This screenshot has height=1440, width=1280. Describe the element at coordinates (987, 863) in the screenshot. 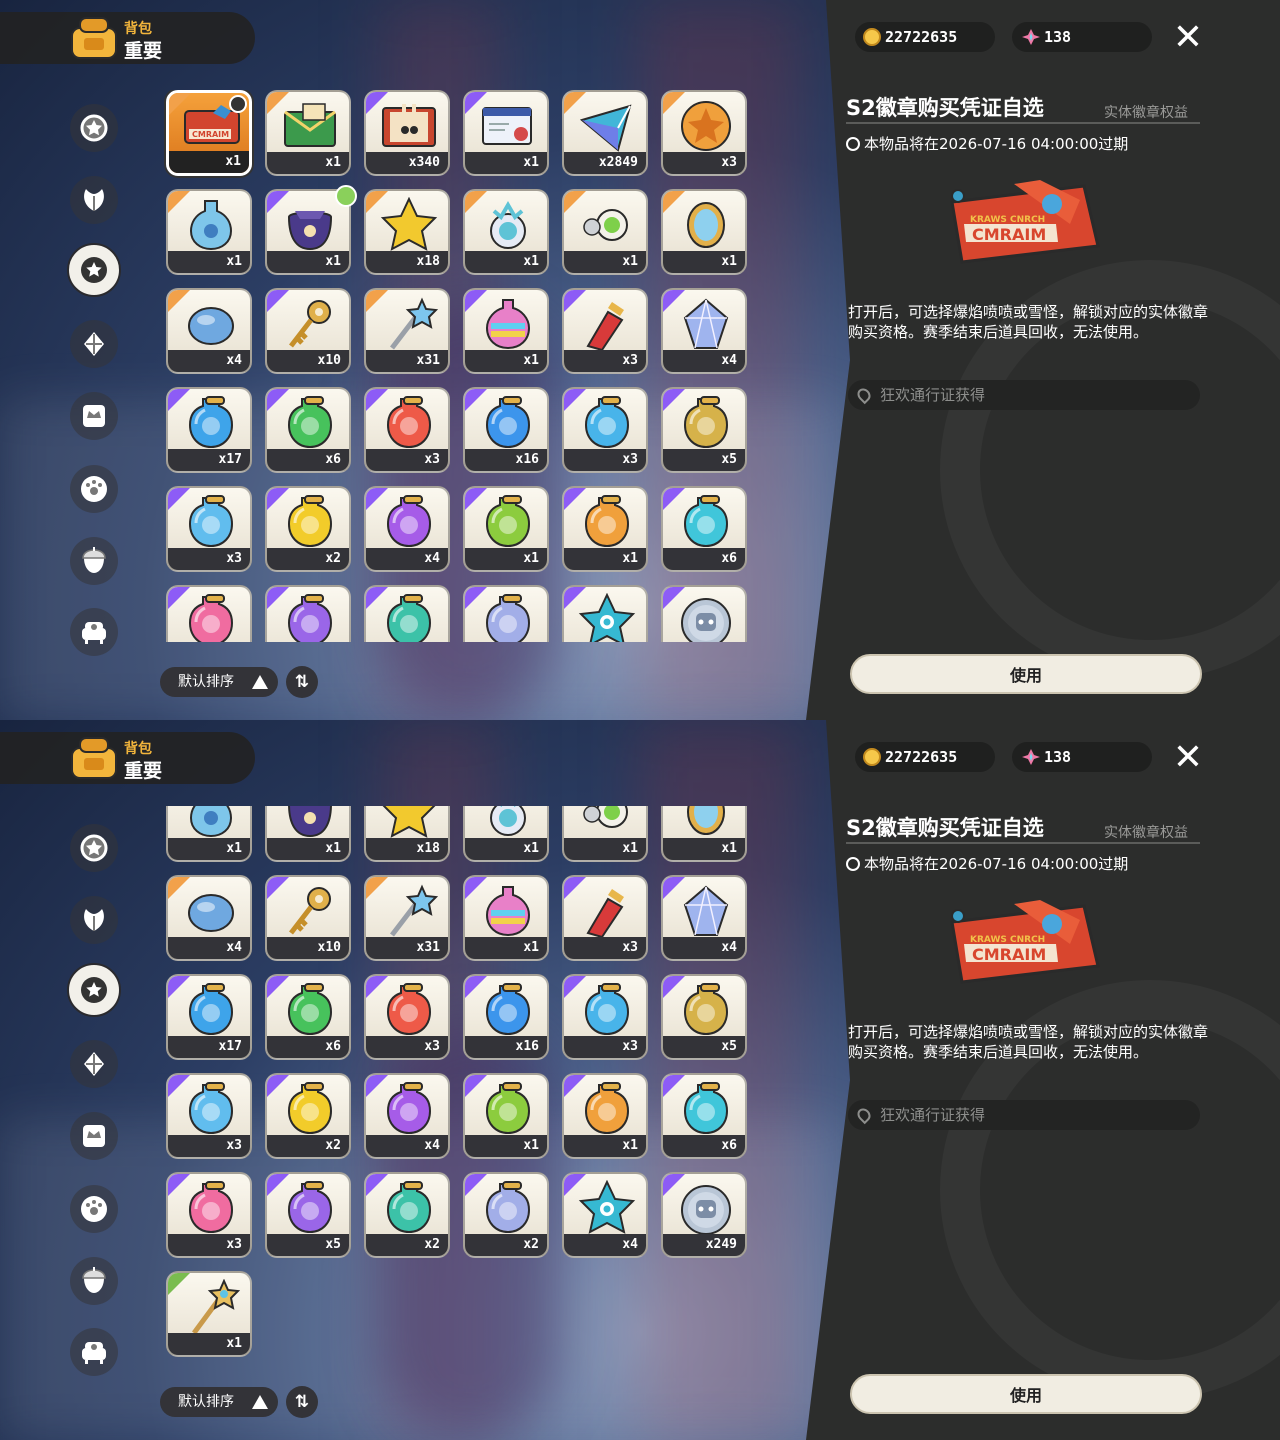

I see `expiry-notice: 本物品将在2026-07-16 04:00:00过期` at that location.